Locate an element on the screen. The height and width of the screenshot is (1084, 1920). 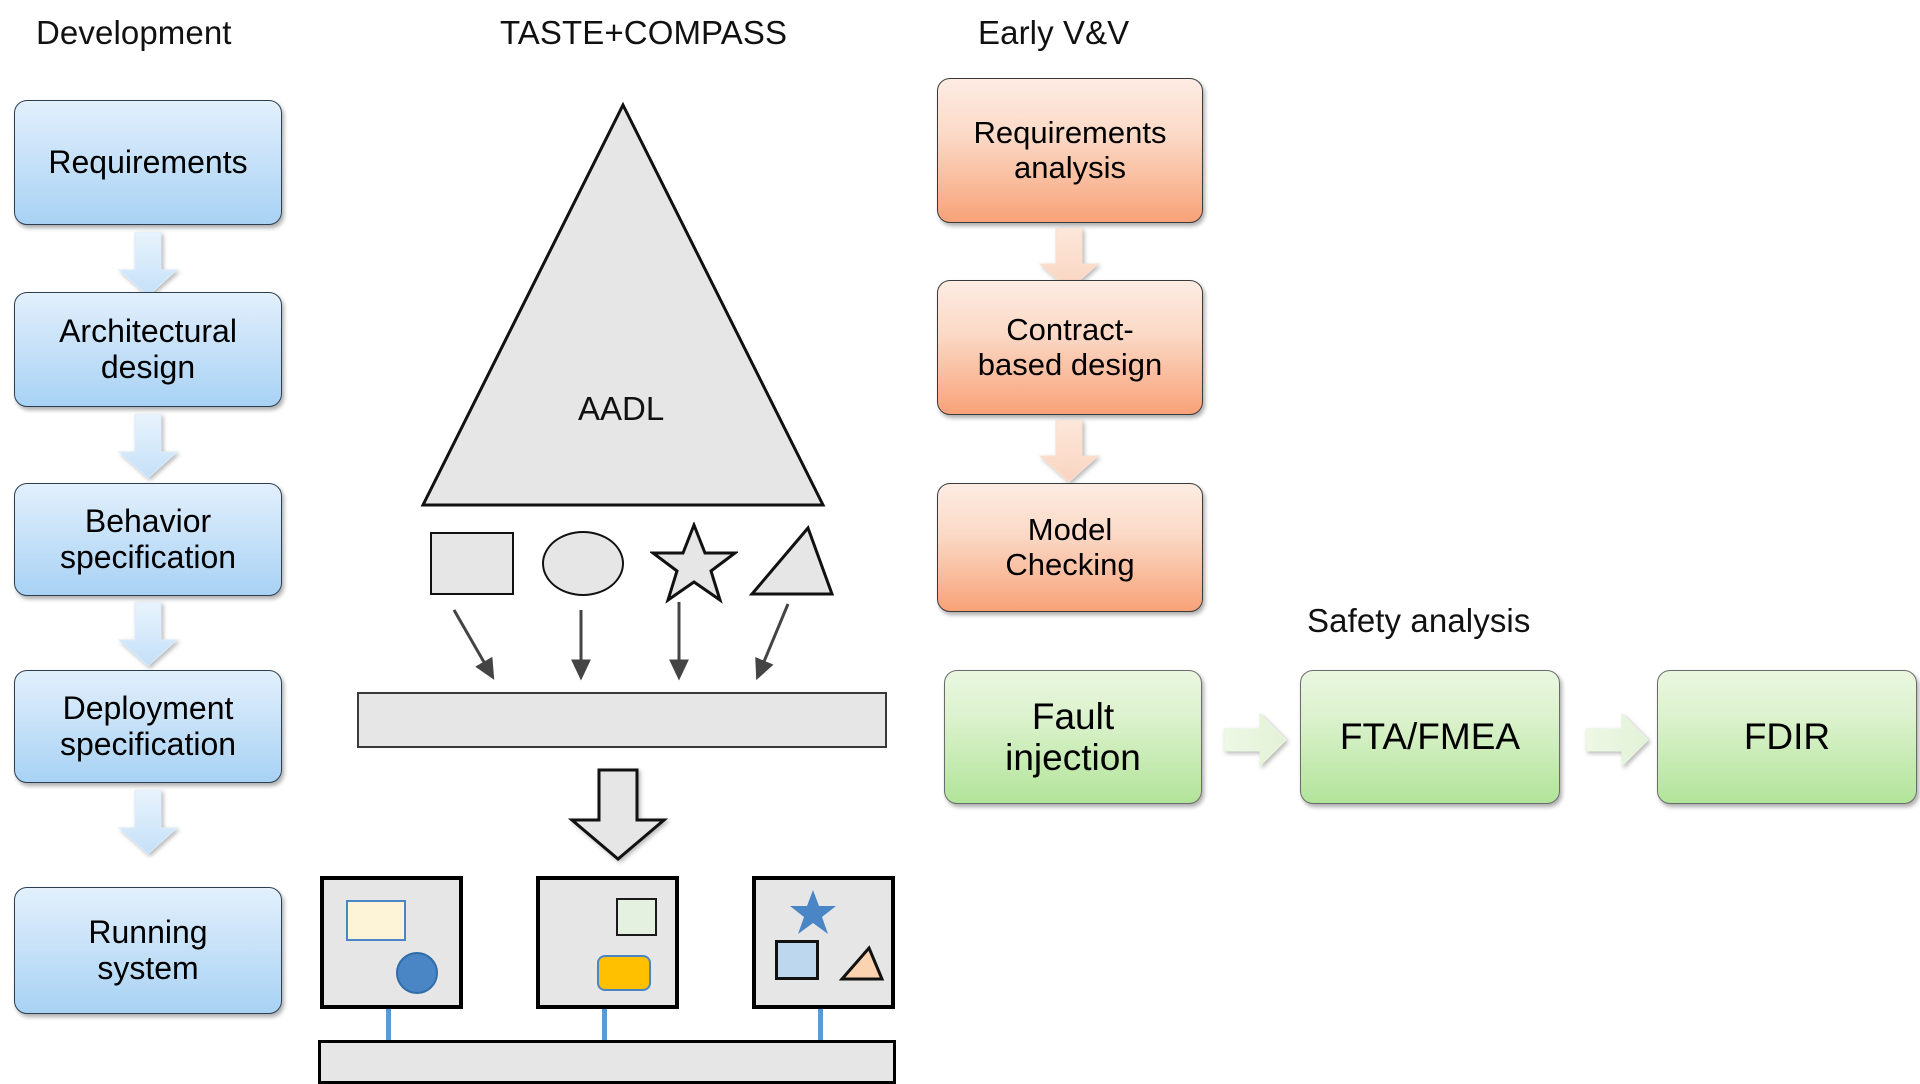
shape-square is located at coordinates (472, 563).